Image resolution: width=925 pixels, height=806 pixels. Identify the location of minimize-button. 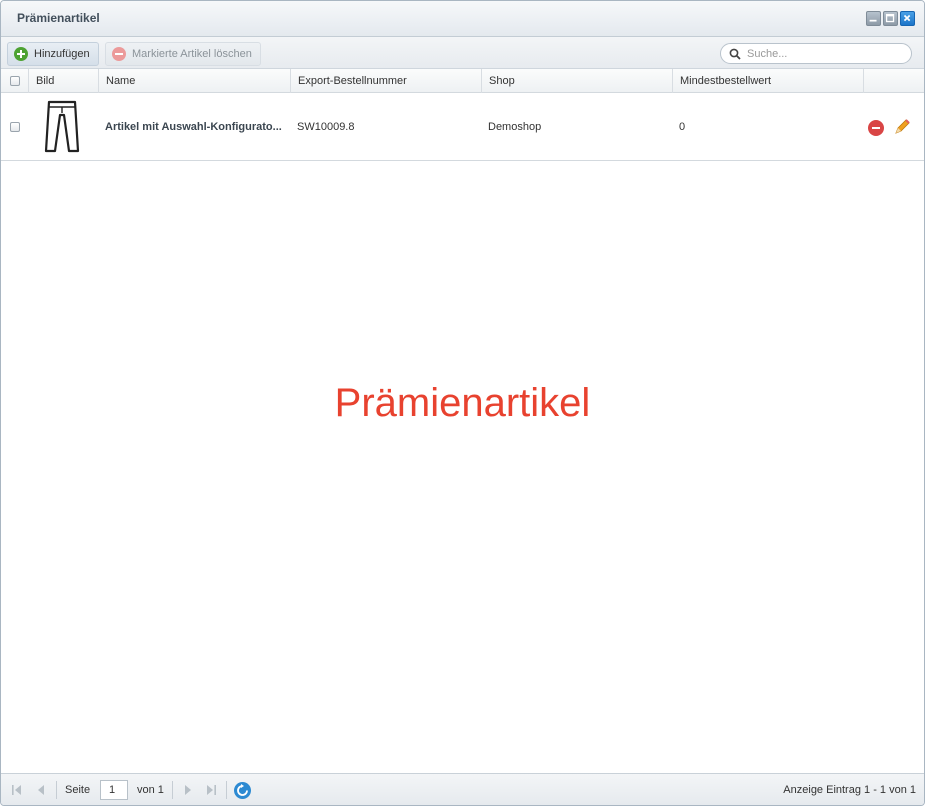
(873, 18).